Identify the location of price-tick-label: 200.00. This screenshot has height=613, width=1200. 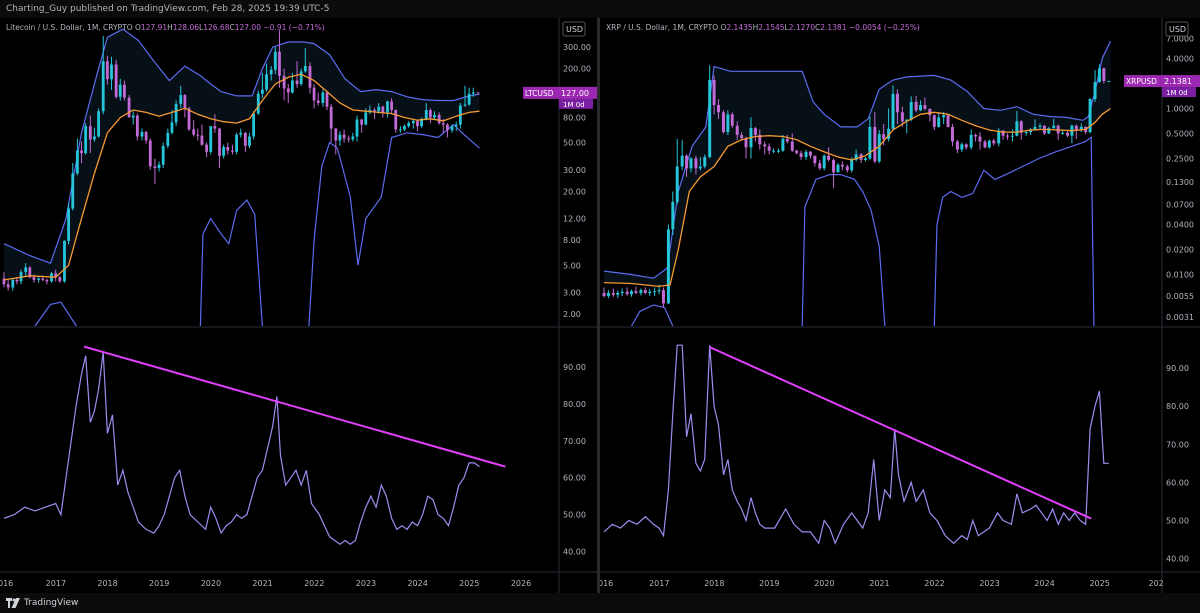
(577, 69).